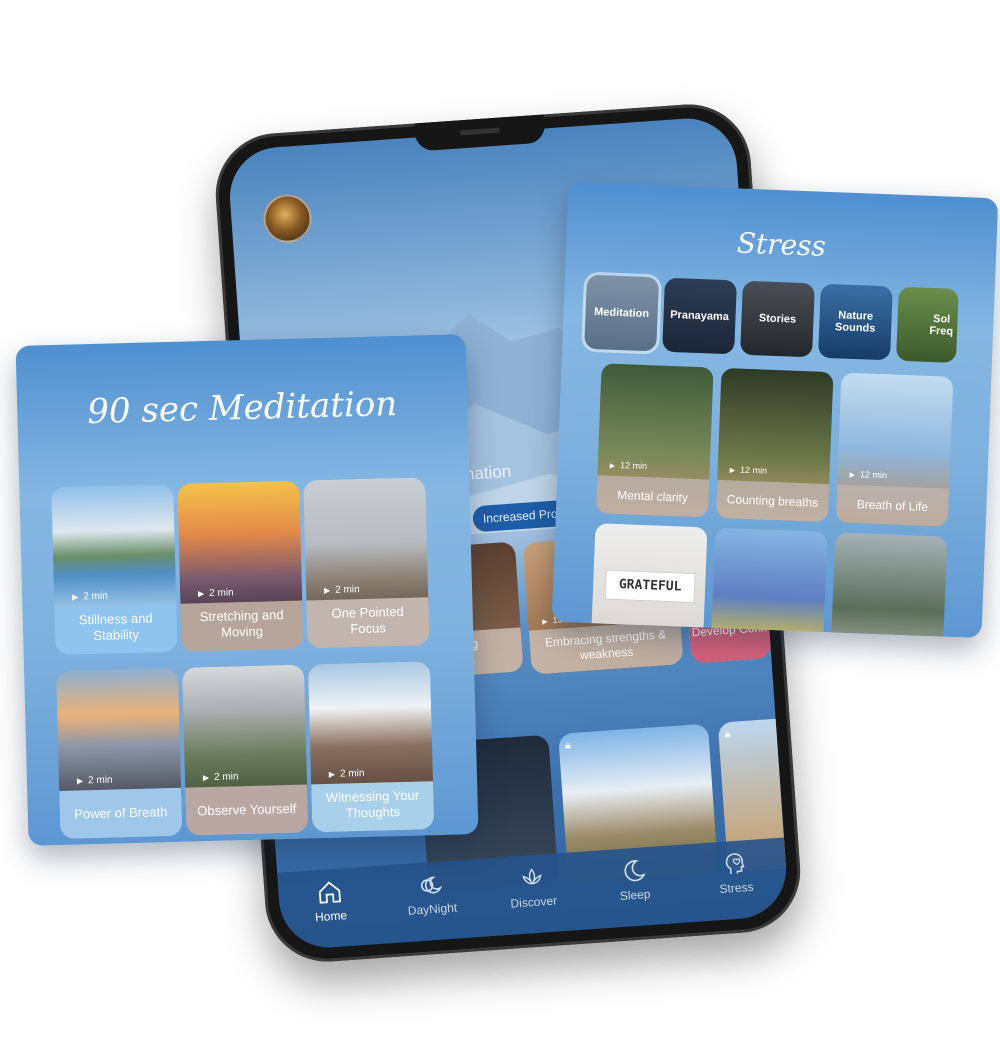 The width and height of the screenshot is (1000, 1056). I want to click on meditation-card-power-of-breath: 2 min Power of Breath, so click(119, 753).